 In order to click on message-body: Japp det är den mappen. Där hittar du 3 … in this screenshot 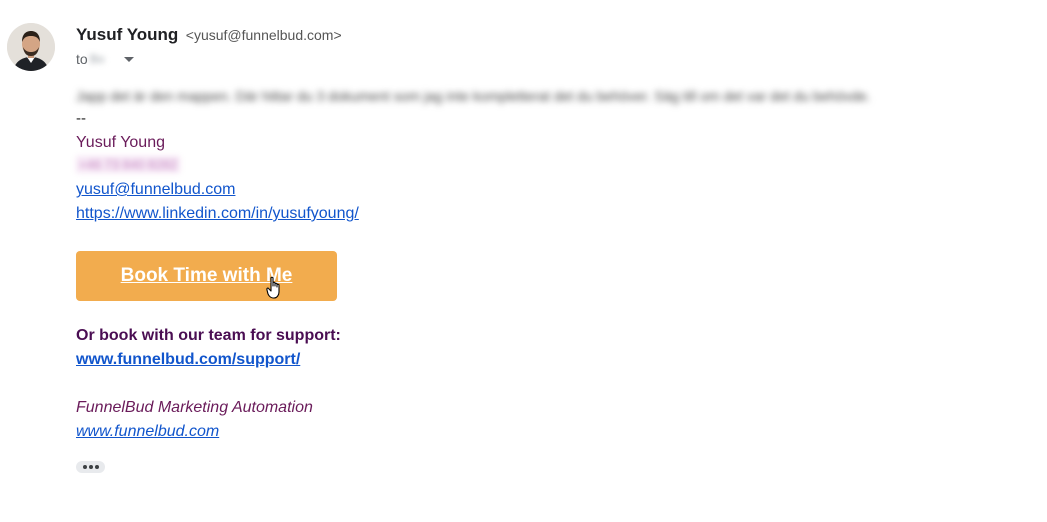, I will do `click(473, 96)`.